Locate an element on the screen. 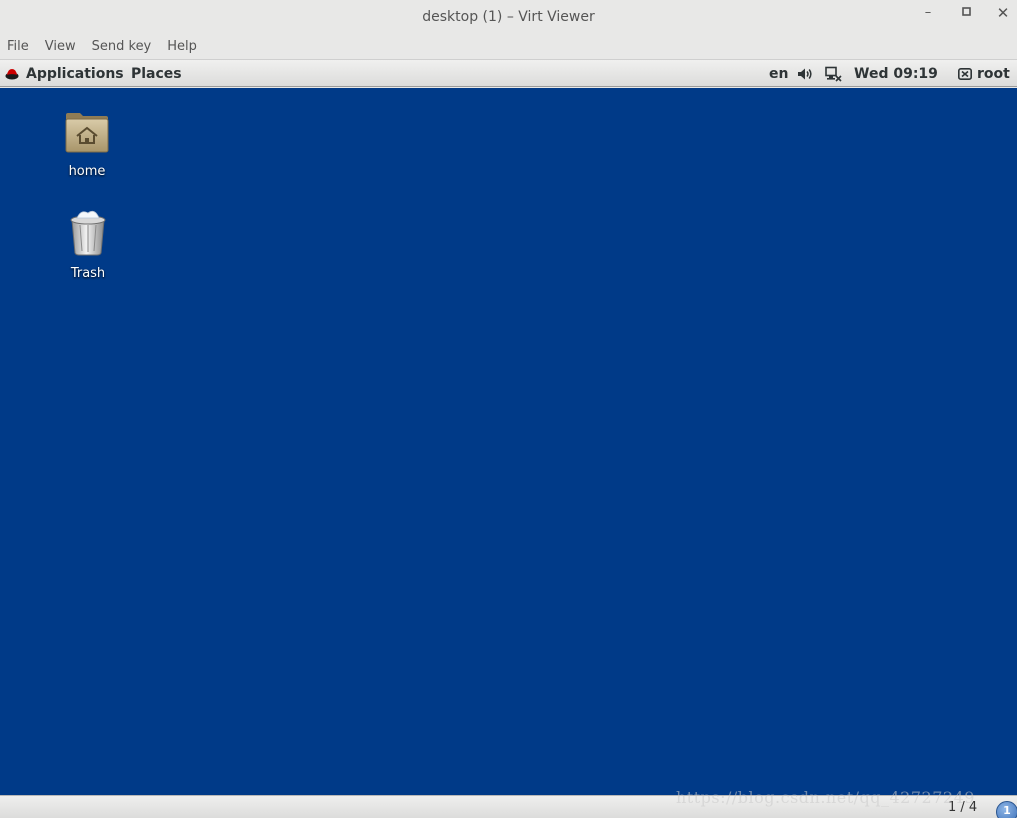  window-titlebar: desktop (1) – Virt Viewer is located at coordinates (508, 16).